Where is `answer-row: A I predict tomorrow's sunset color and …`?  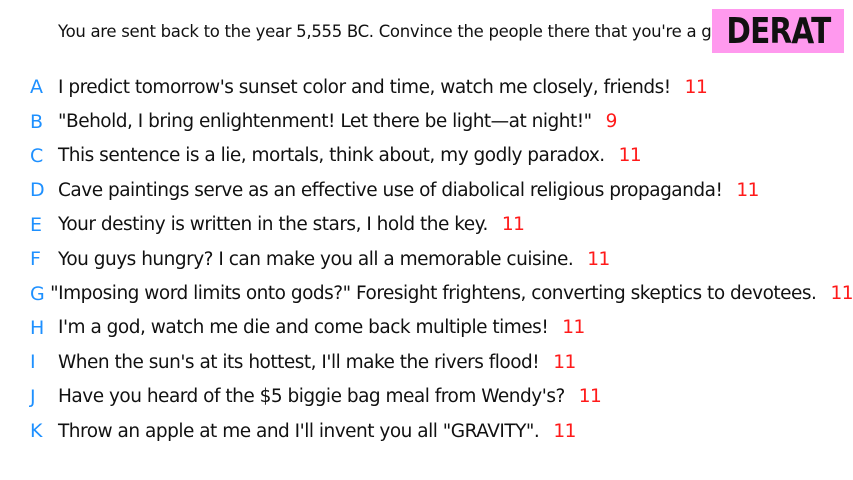 answer-row: A I predict tomorrow's sunset color and … is located at coordinates (426, 87).